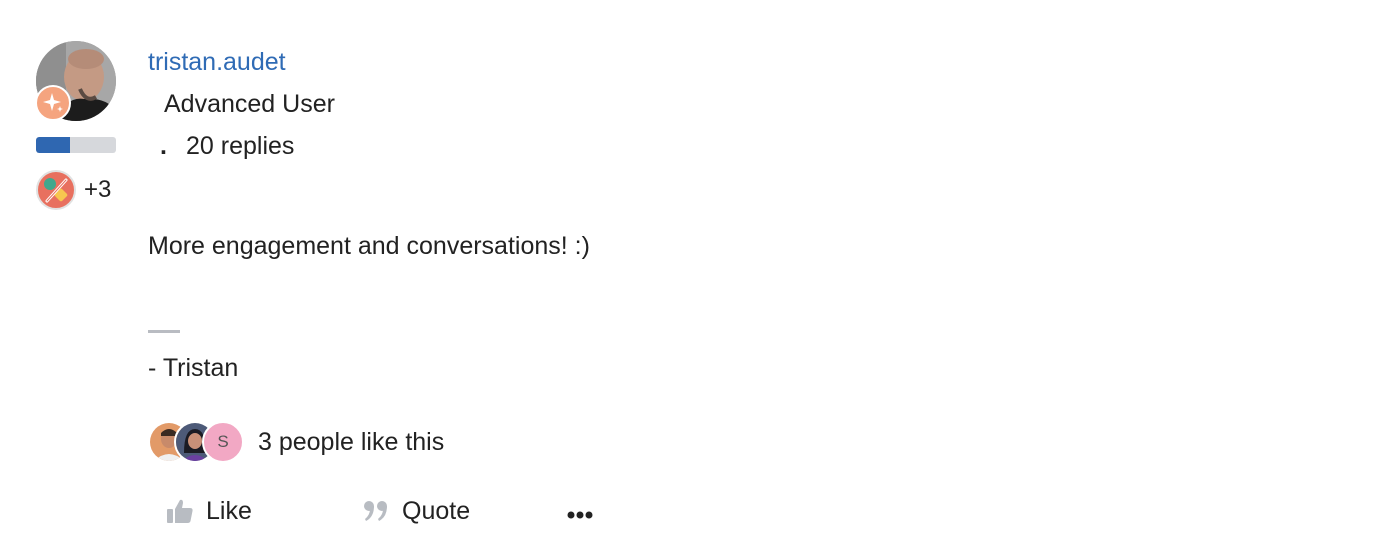 This screenshot has width=1388, height=558. I want to click on more-dots-icon, so click(580, 515).